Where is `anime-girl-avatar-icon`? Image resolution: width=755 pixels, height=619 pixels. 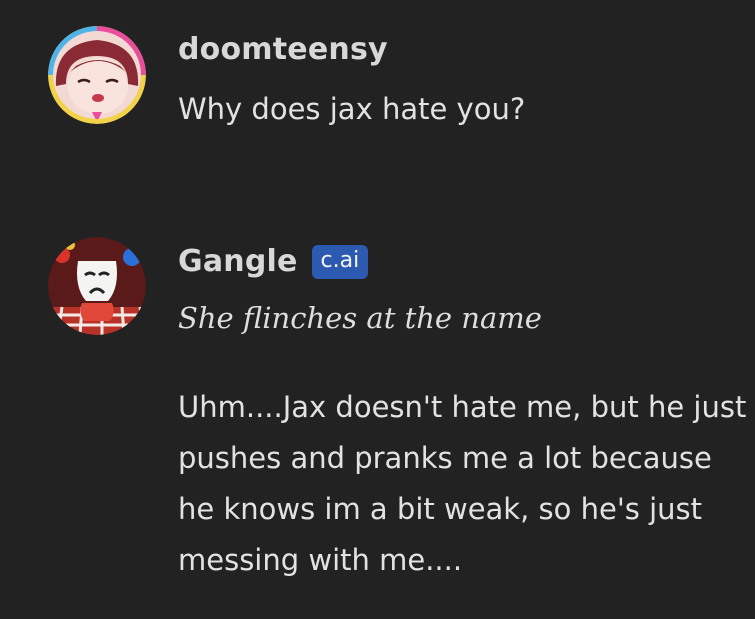 anime-girl-avatar-icon is located at coordinates (97, 75).